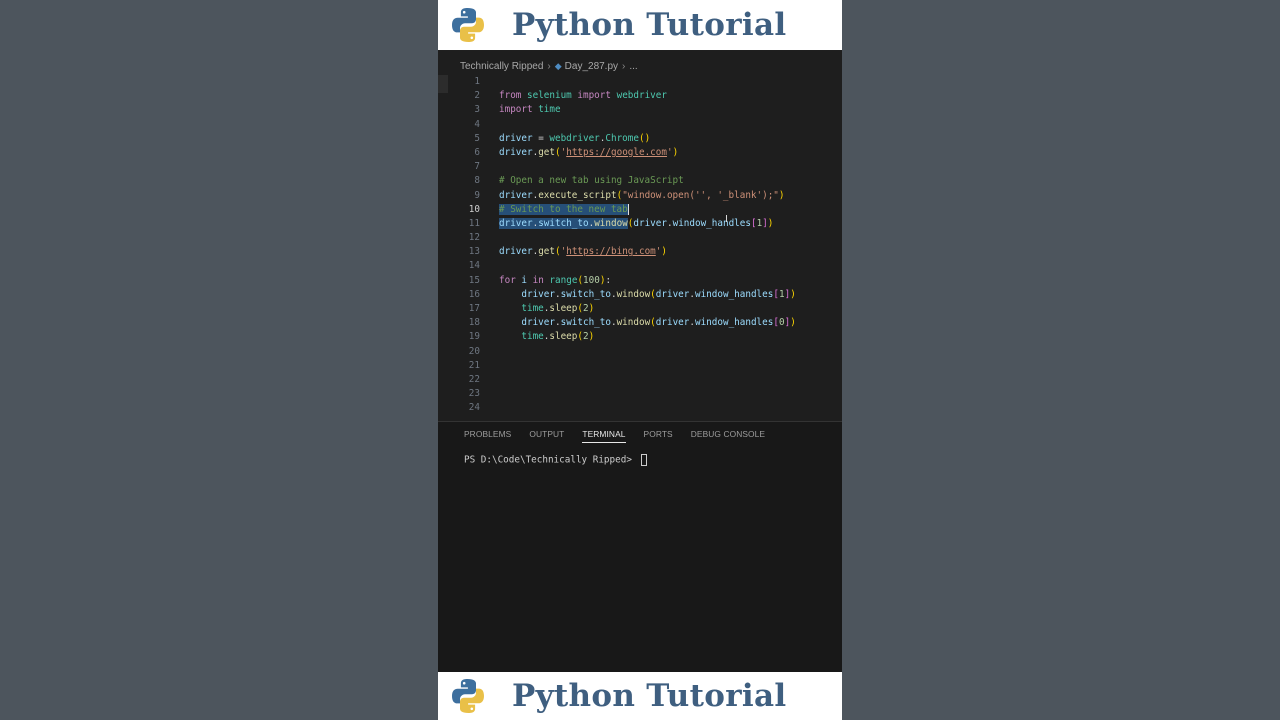 This screenshot has width=1280, height=720. I want to click on line-number: 1, so click(477, 81).